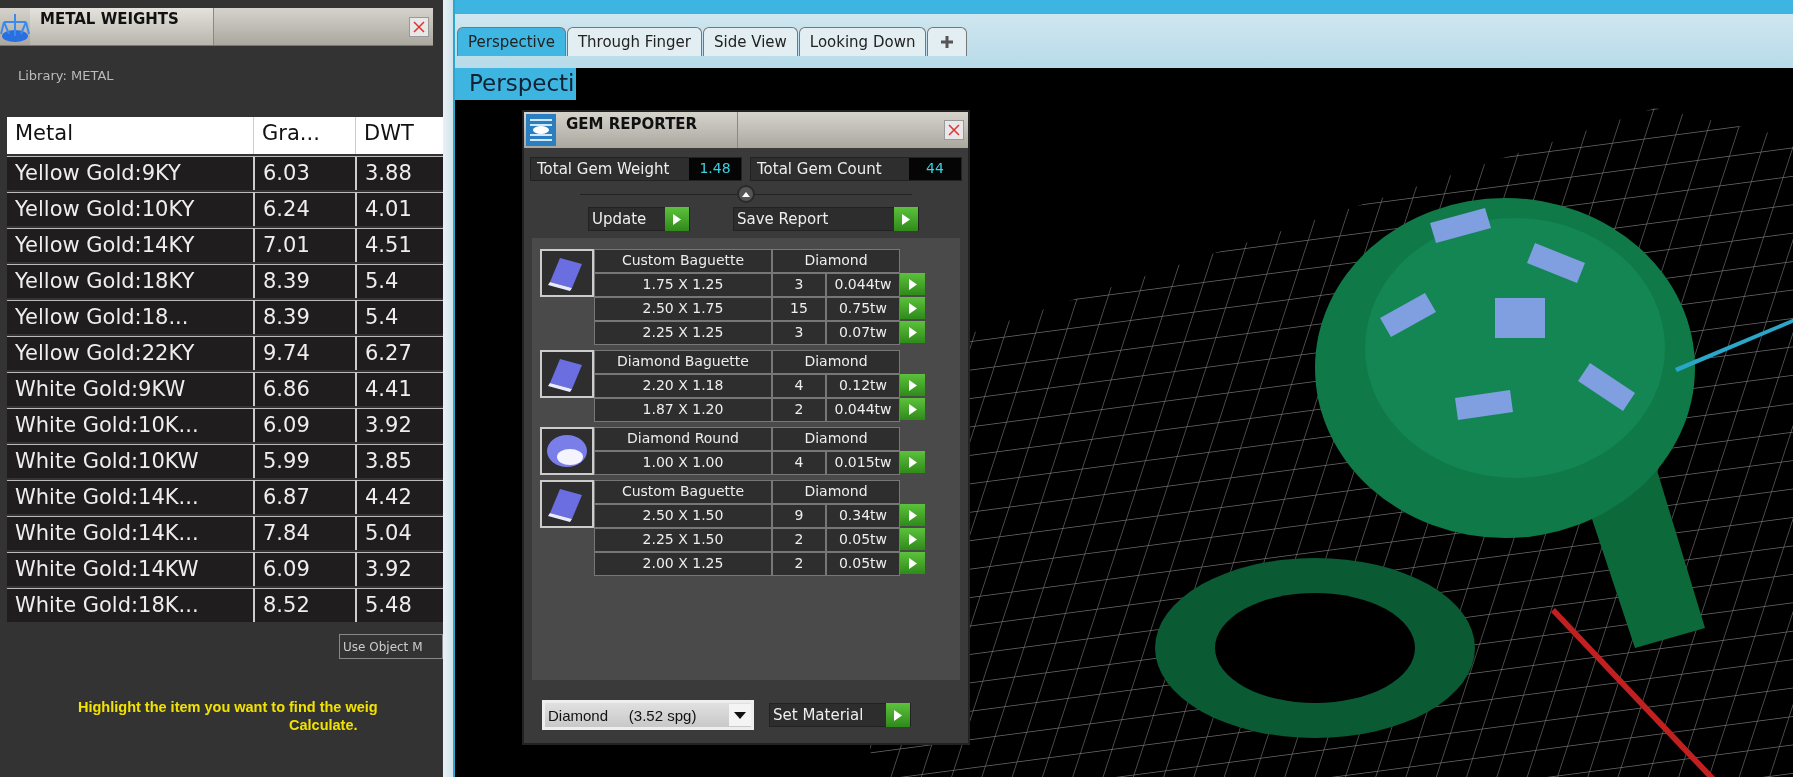 This screenshot has height=777, width=1793. I want to click on table-cell: 6.09, so click(304, 569).